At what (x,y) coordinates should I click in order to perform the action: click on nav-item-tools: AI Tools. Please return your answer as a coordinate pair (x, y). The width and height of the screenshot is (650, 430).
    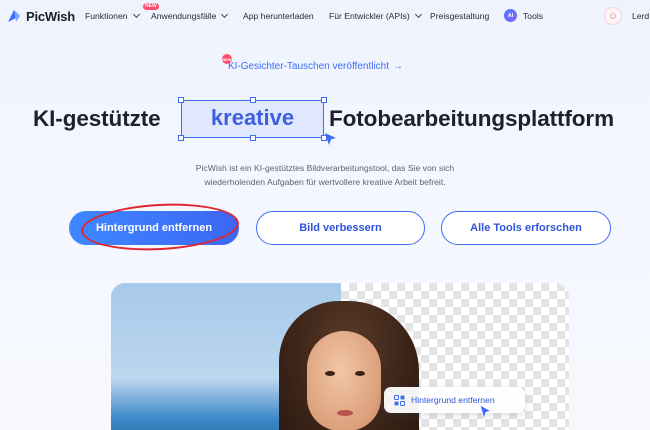
    Looking at the image, I should click on (523, 15).